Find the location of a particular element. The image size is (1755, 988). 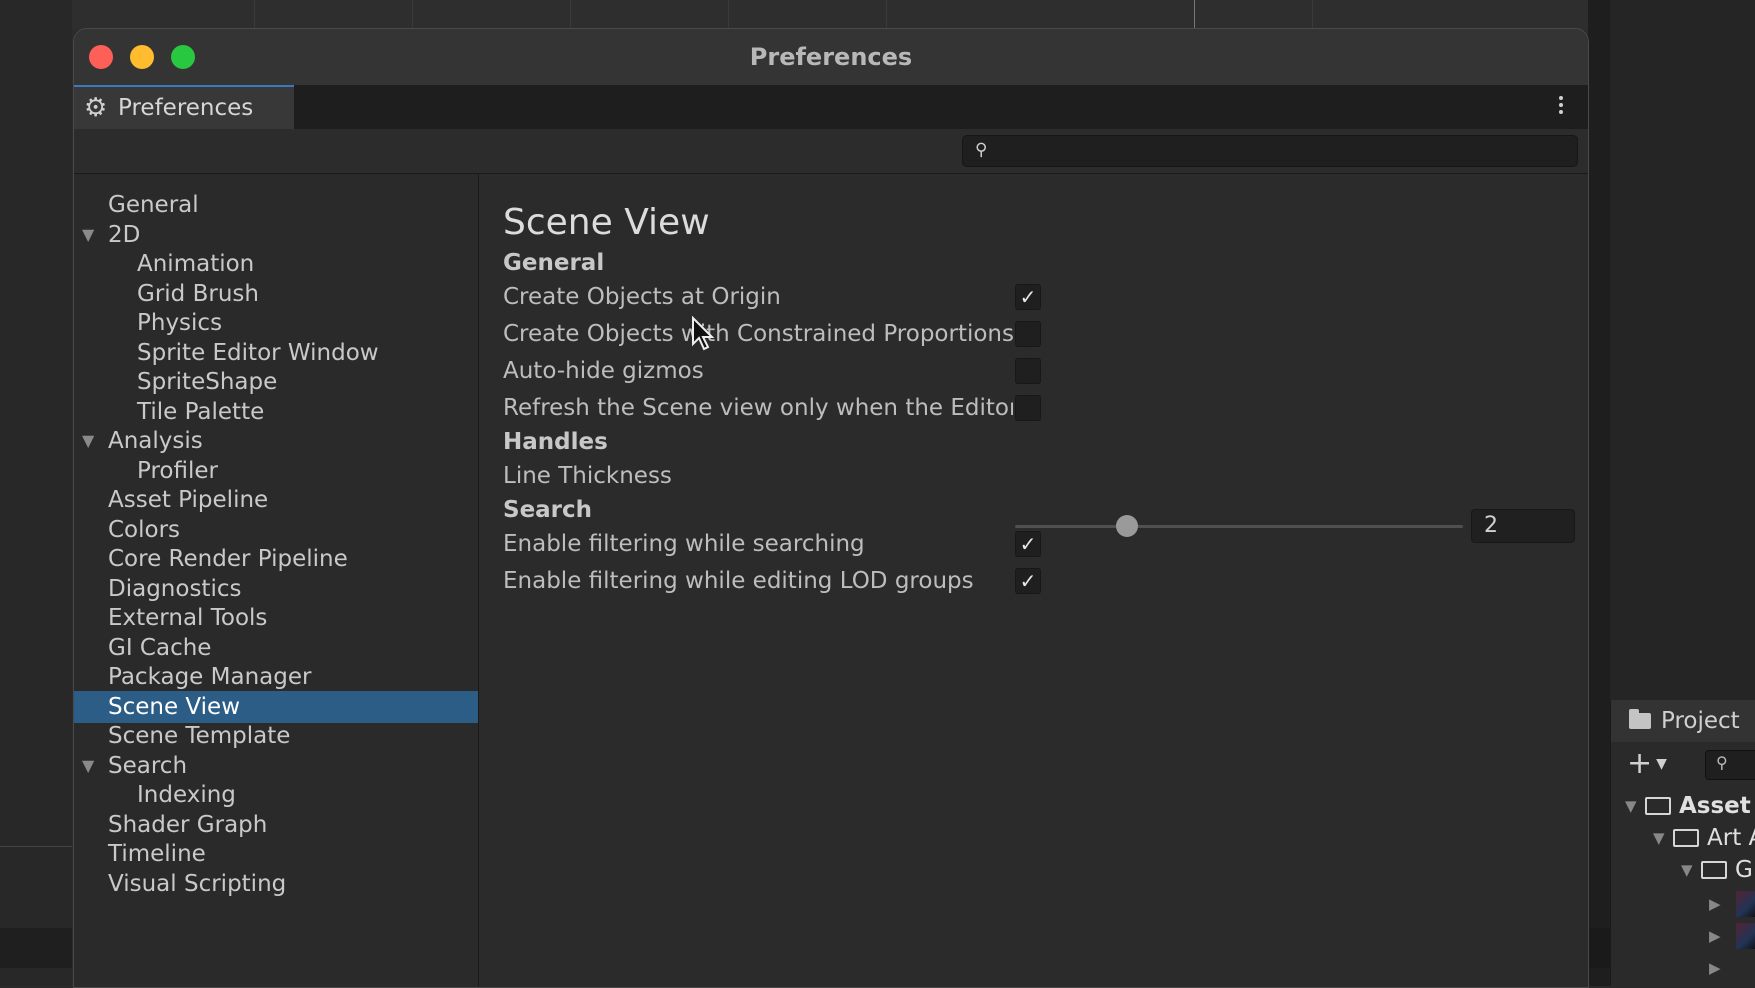

sidebar-item-2d: ▼ 2D is located at coordinates (276, 235).